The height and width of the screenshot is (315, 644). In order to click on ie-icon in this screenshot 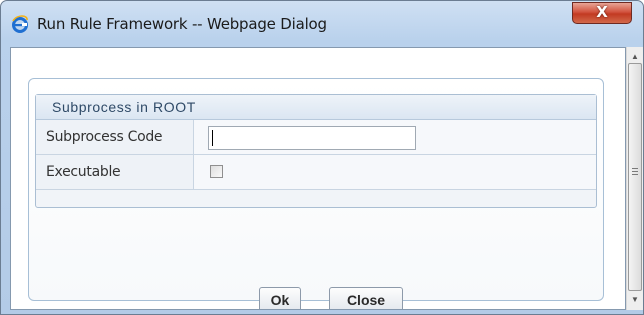, I will do `click(20, 24)`.